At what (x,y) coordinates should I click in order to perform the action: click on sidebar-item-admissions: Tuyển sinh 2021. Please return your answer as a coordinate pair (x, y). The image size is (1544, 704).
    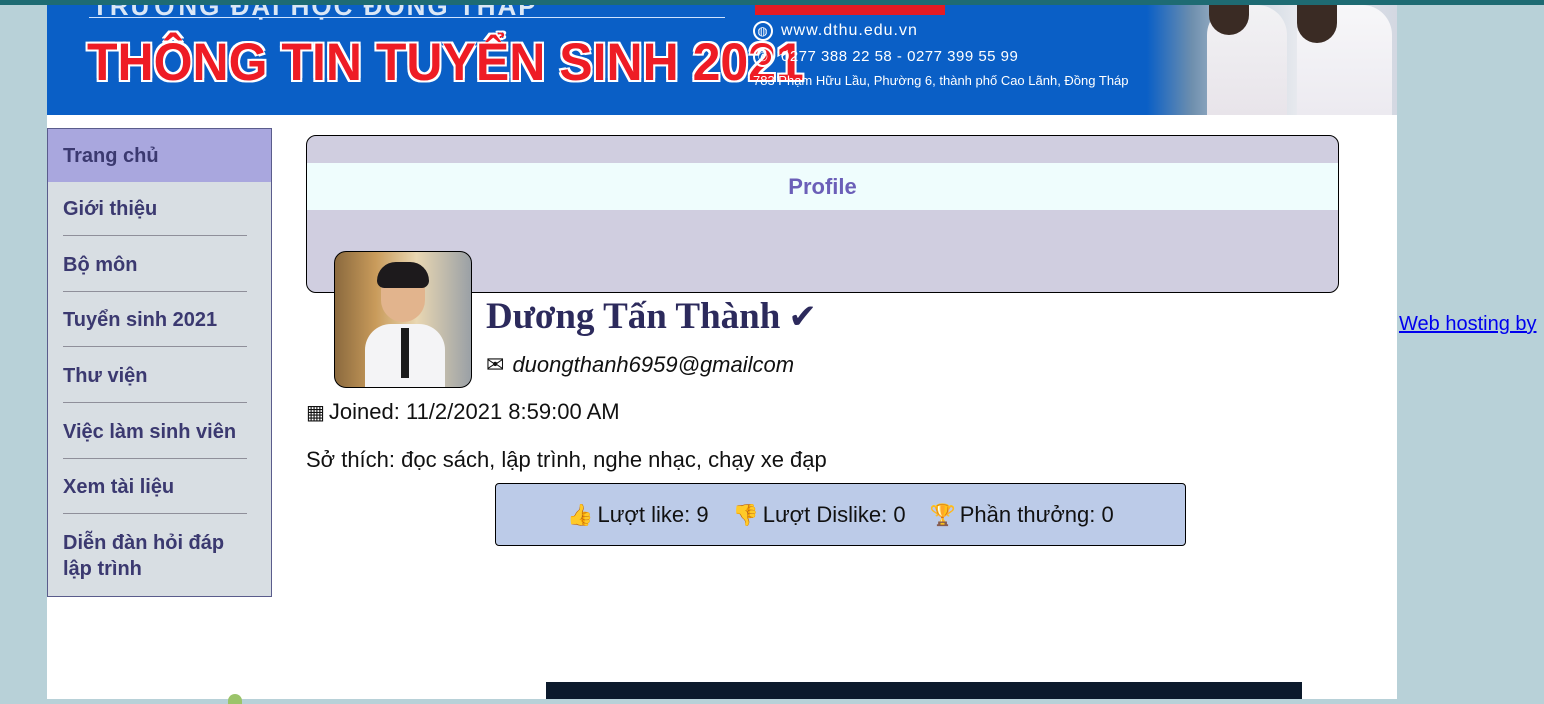
    Looking at the image, I should click on (155, 320).